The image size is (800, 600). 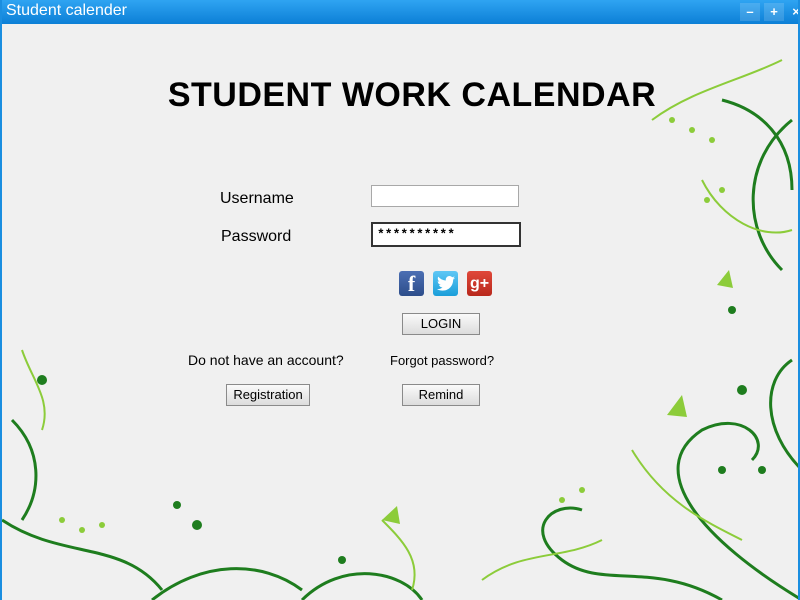 What do you see at coordinates (446, 234) in the screenshot?
I see `password-field` at bounding box center [446, 234].